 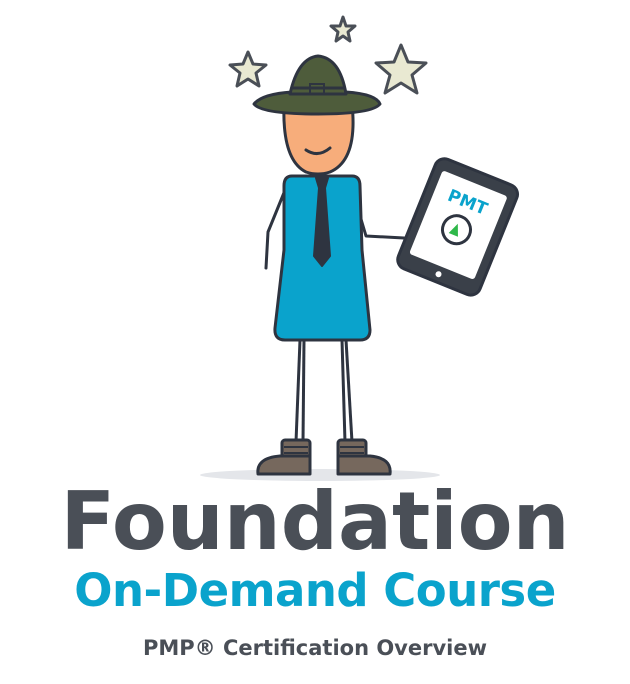 What do you see at coordinates (349, 391) in the screenshot?
I see `right-leg-inner` at bounding box center [349, 391].